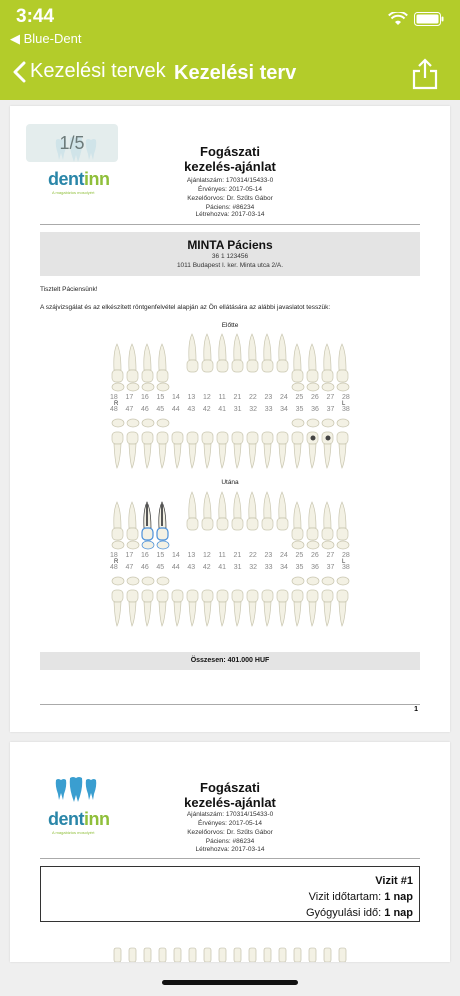 This screenshot has height=996, width=460. What do you see at coordinates (230, 397) in the screenshot?
I see `upper-numbers-before: 18 17 16 15 14 13 12 11 21 22 23 24 25 26 27 28` at bounding box center [230, 397].